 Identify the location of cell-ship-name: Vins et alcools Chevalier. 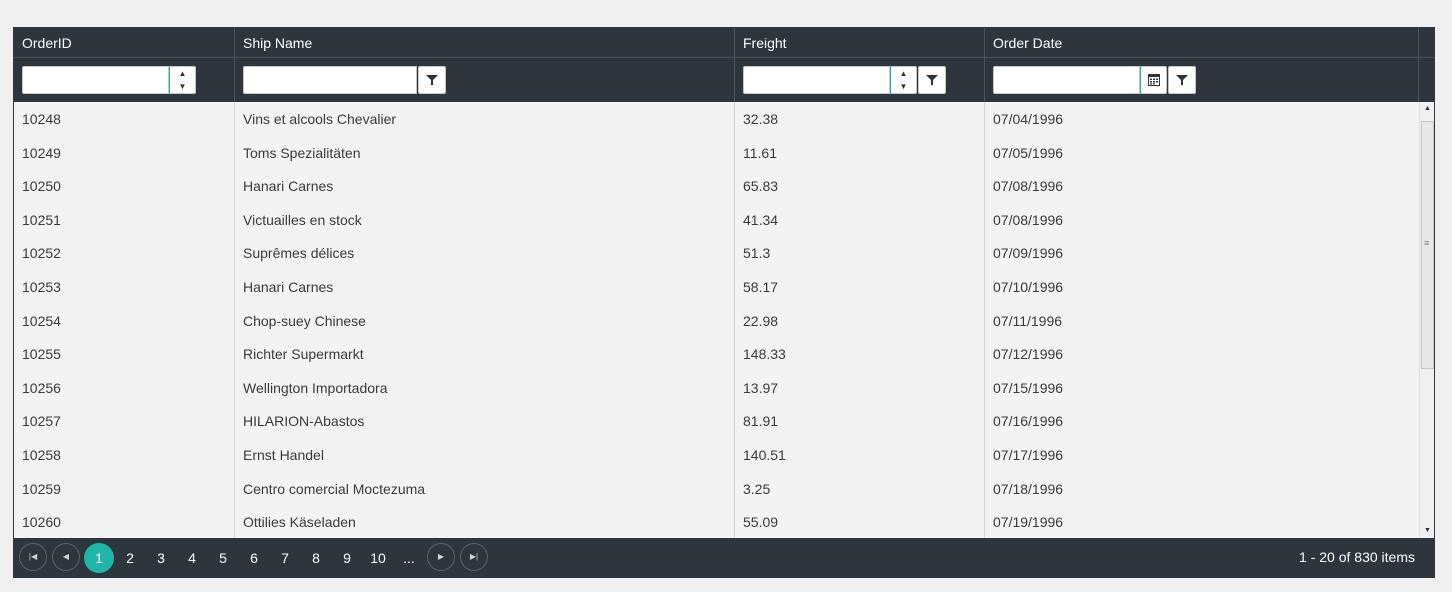
(320, 119).